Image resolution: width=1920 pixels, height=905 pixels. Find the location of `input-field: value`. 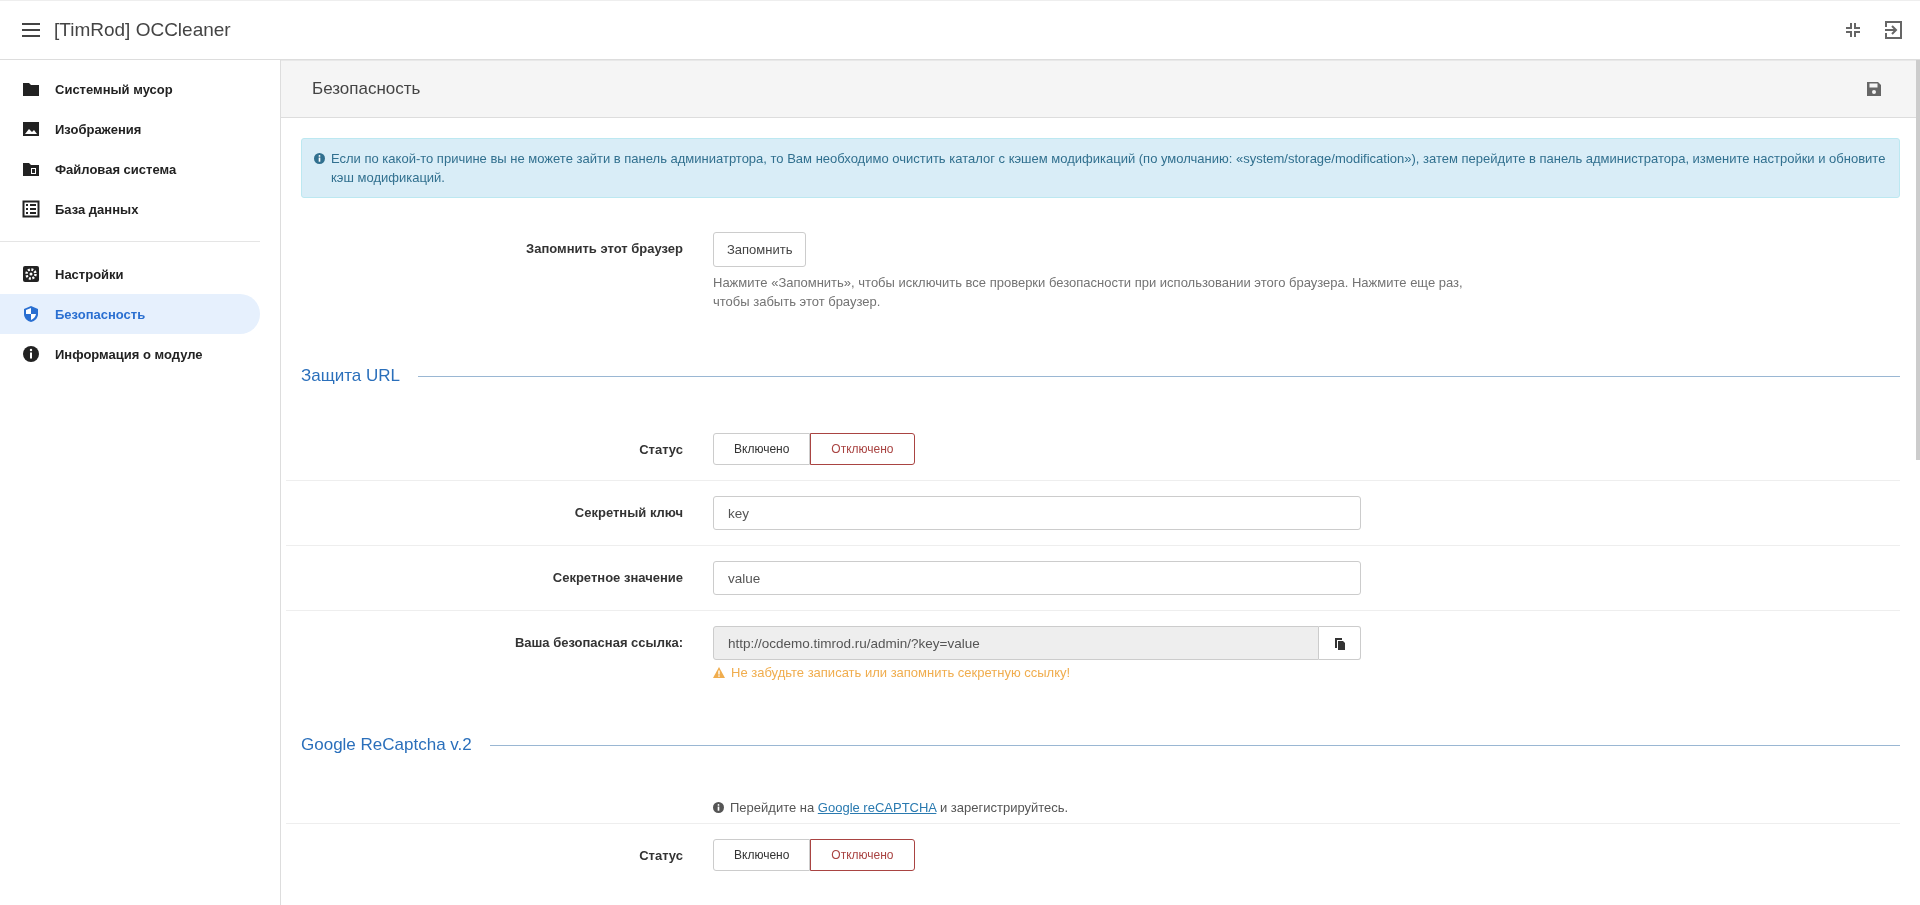

input-field: value is located at coordinates (1037, 578).